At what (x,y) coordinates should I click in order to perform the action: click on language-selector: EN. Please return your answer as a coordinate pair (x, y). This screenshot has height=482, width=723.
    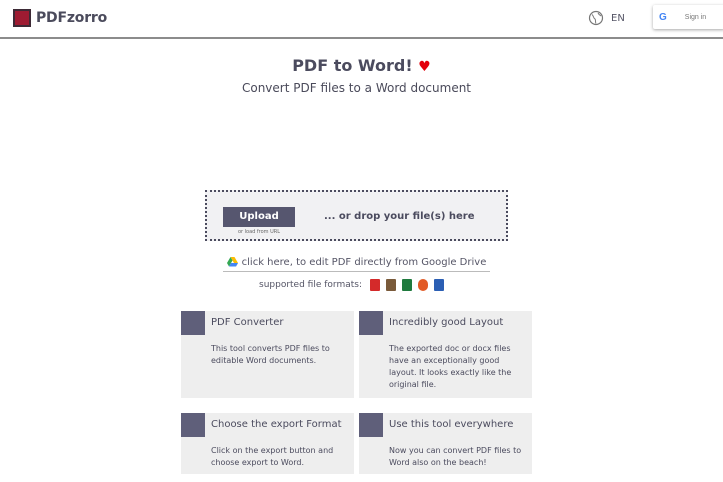
    Looking at the image, I should click on (606, 18).